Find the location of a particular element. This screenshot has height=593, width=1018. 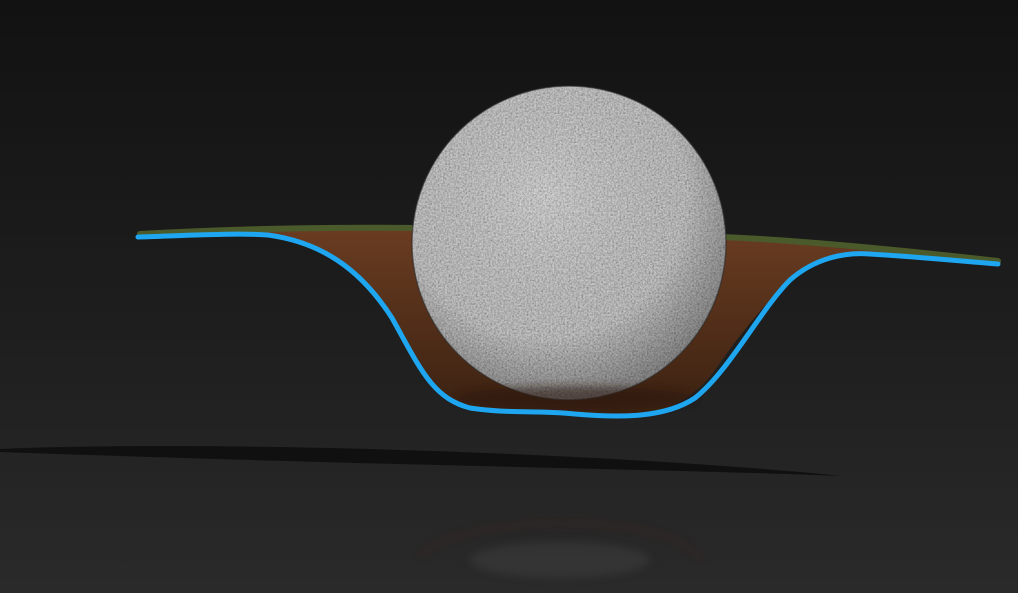

sphere-contact-shadow is located at coordinates (575, 398).